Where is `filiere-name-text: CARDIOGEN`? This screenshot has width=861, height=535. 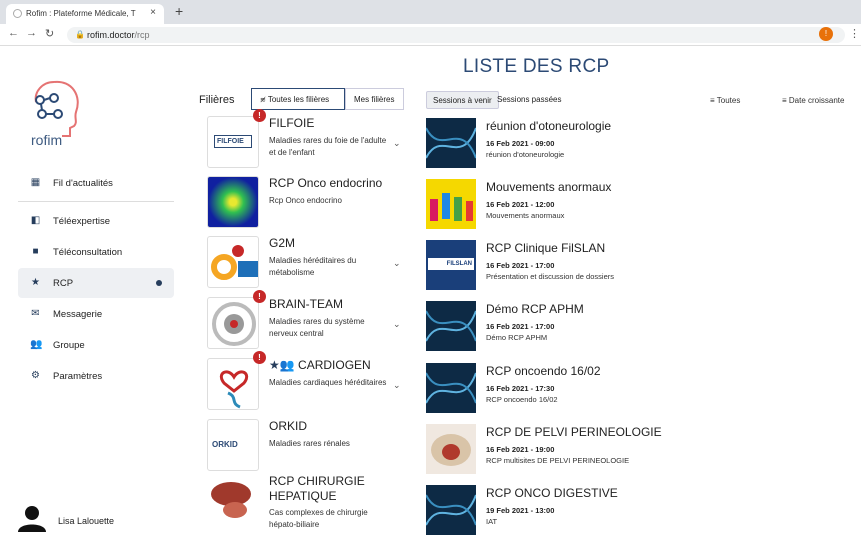 filiere-name-text: CARDIOGEN is located at coordinates (334, 365).